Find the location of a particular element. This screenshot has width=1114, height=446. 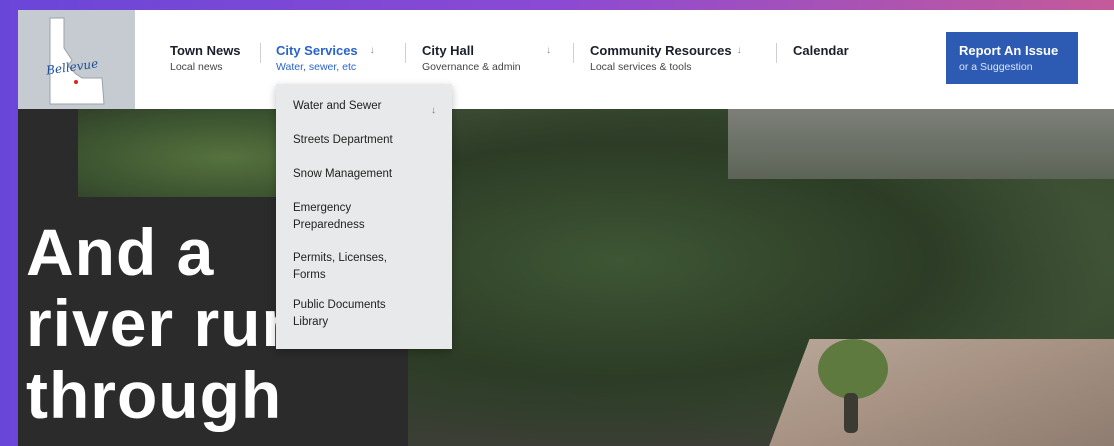

nav-city-hall-title: City Hall is located at coordinates (448, 50).